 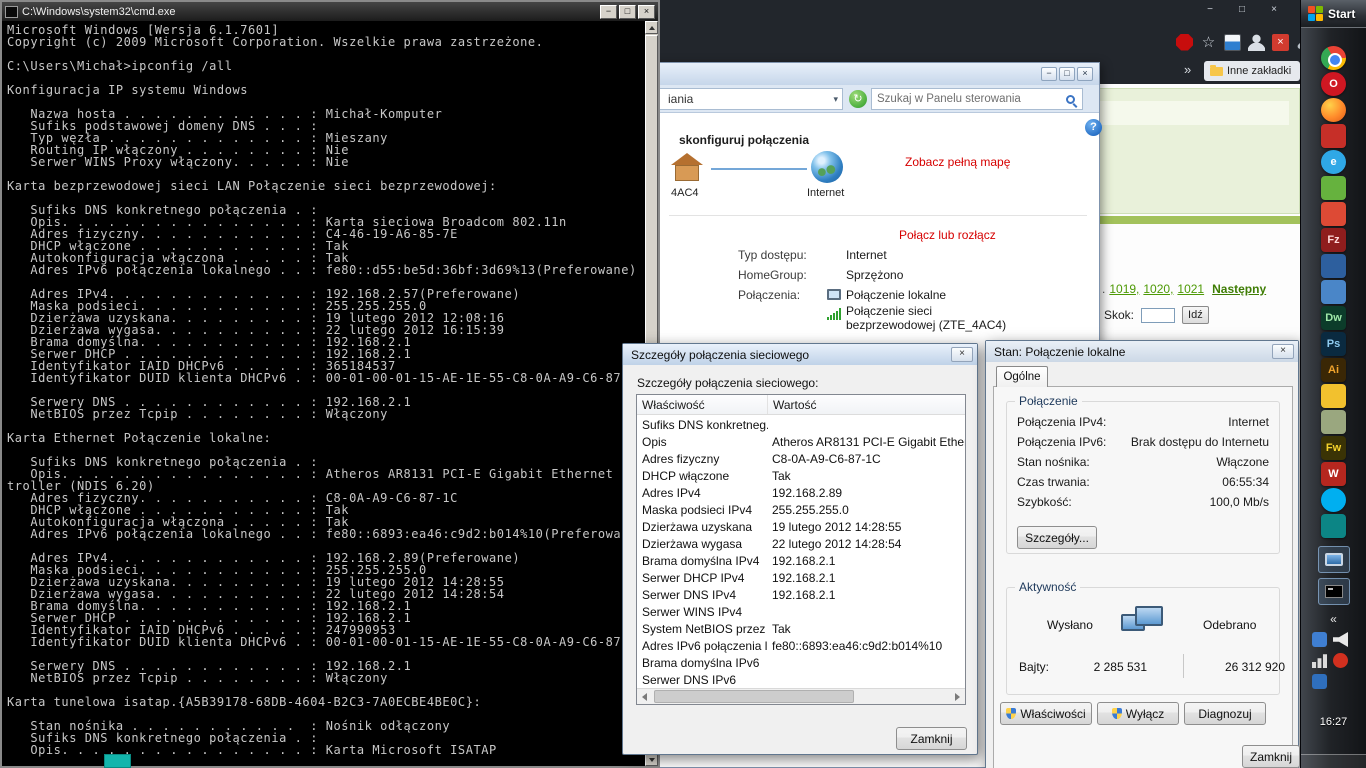 What do you see at coordinates (1252, 71) in the screenshot?
I see `other-bookmarks-button: Inne zakładki` at bounding box center [1252, 71].